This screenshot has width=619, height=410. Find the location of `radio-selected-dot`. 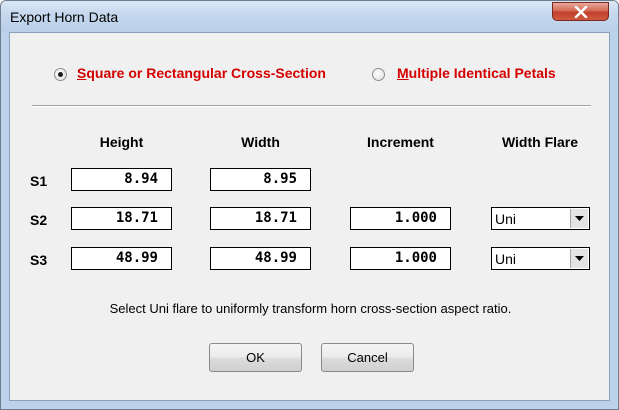

radio-selected-dot is located at coordinates (60, 74).